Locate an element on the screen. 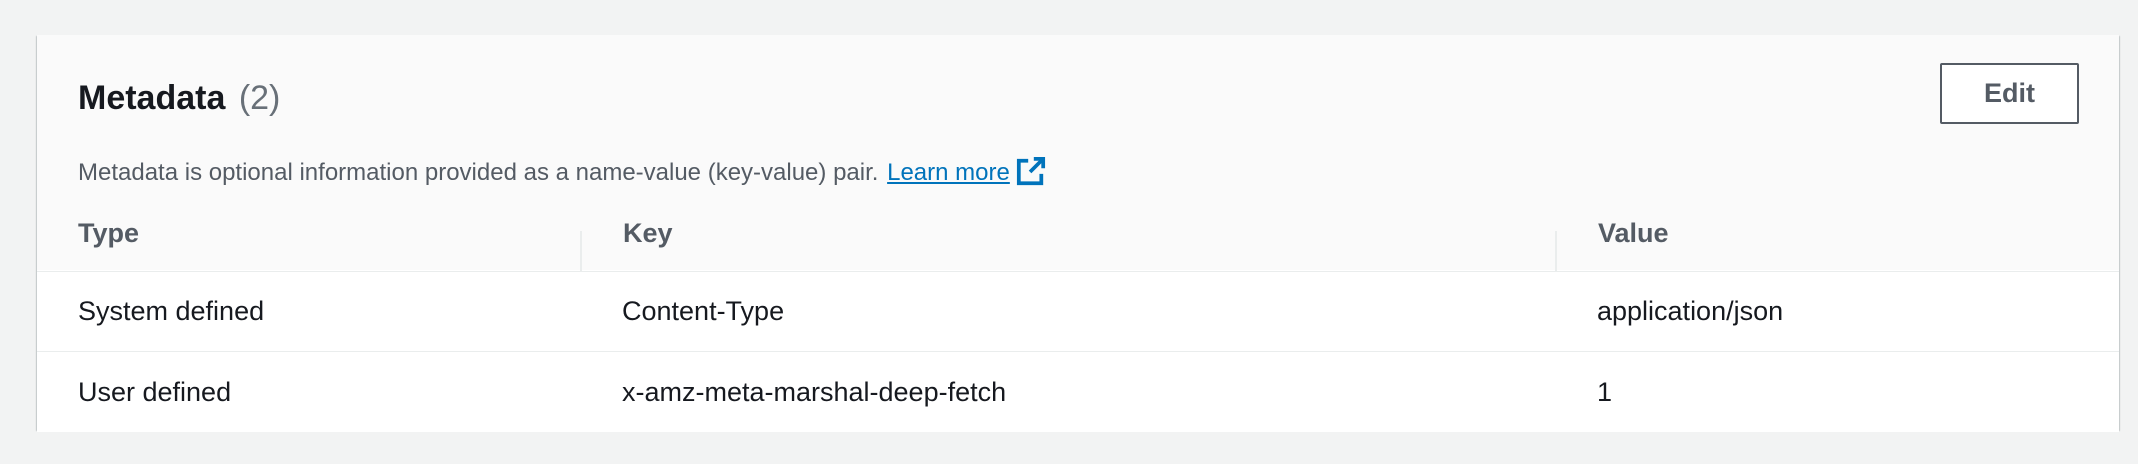 The image size is (2138, 464). cell-value: application/json is located at coordinates (1690, 311).